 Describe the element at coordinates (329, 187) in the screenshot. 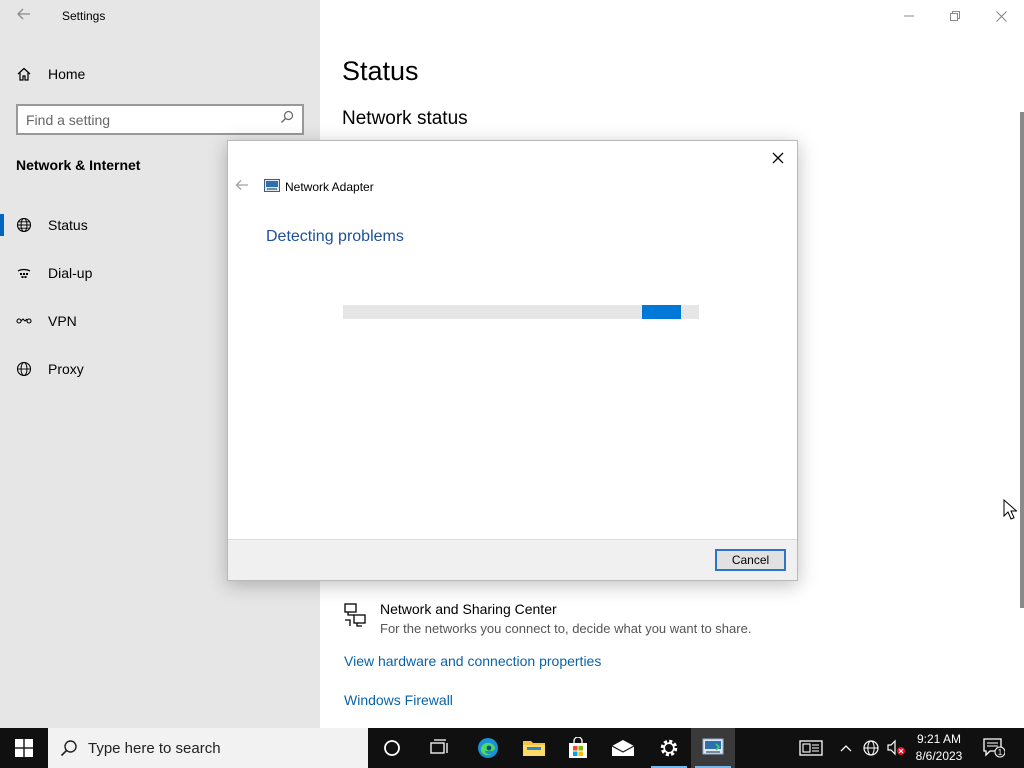

I see `troubleshooter-name: Network Adapter` at that location.